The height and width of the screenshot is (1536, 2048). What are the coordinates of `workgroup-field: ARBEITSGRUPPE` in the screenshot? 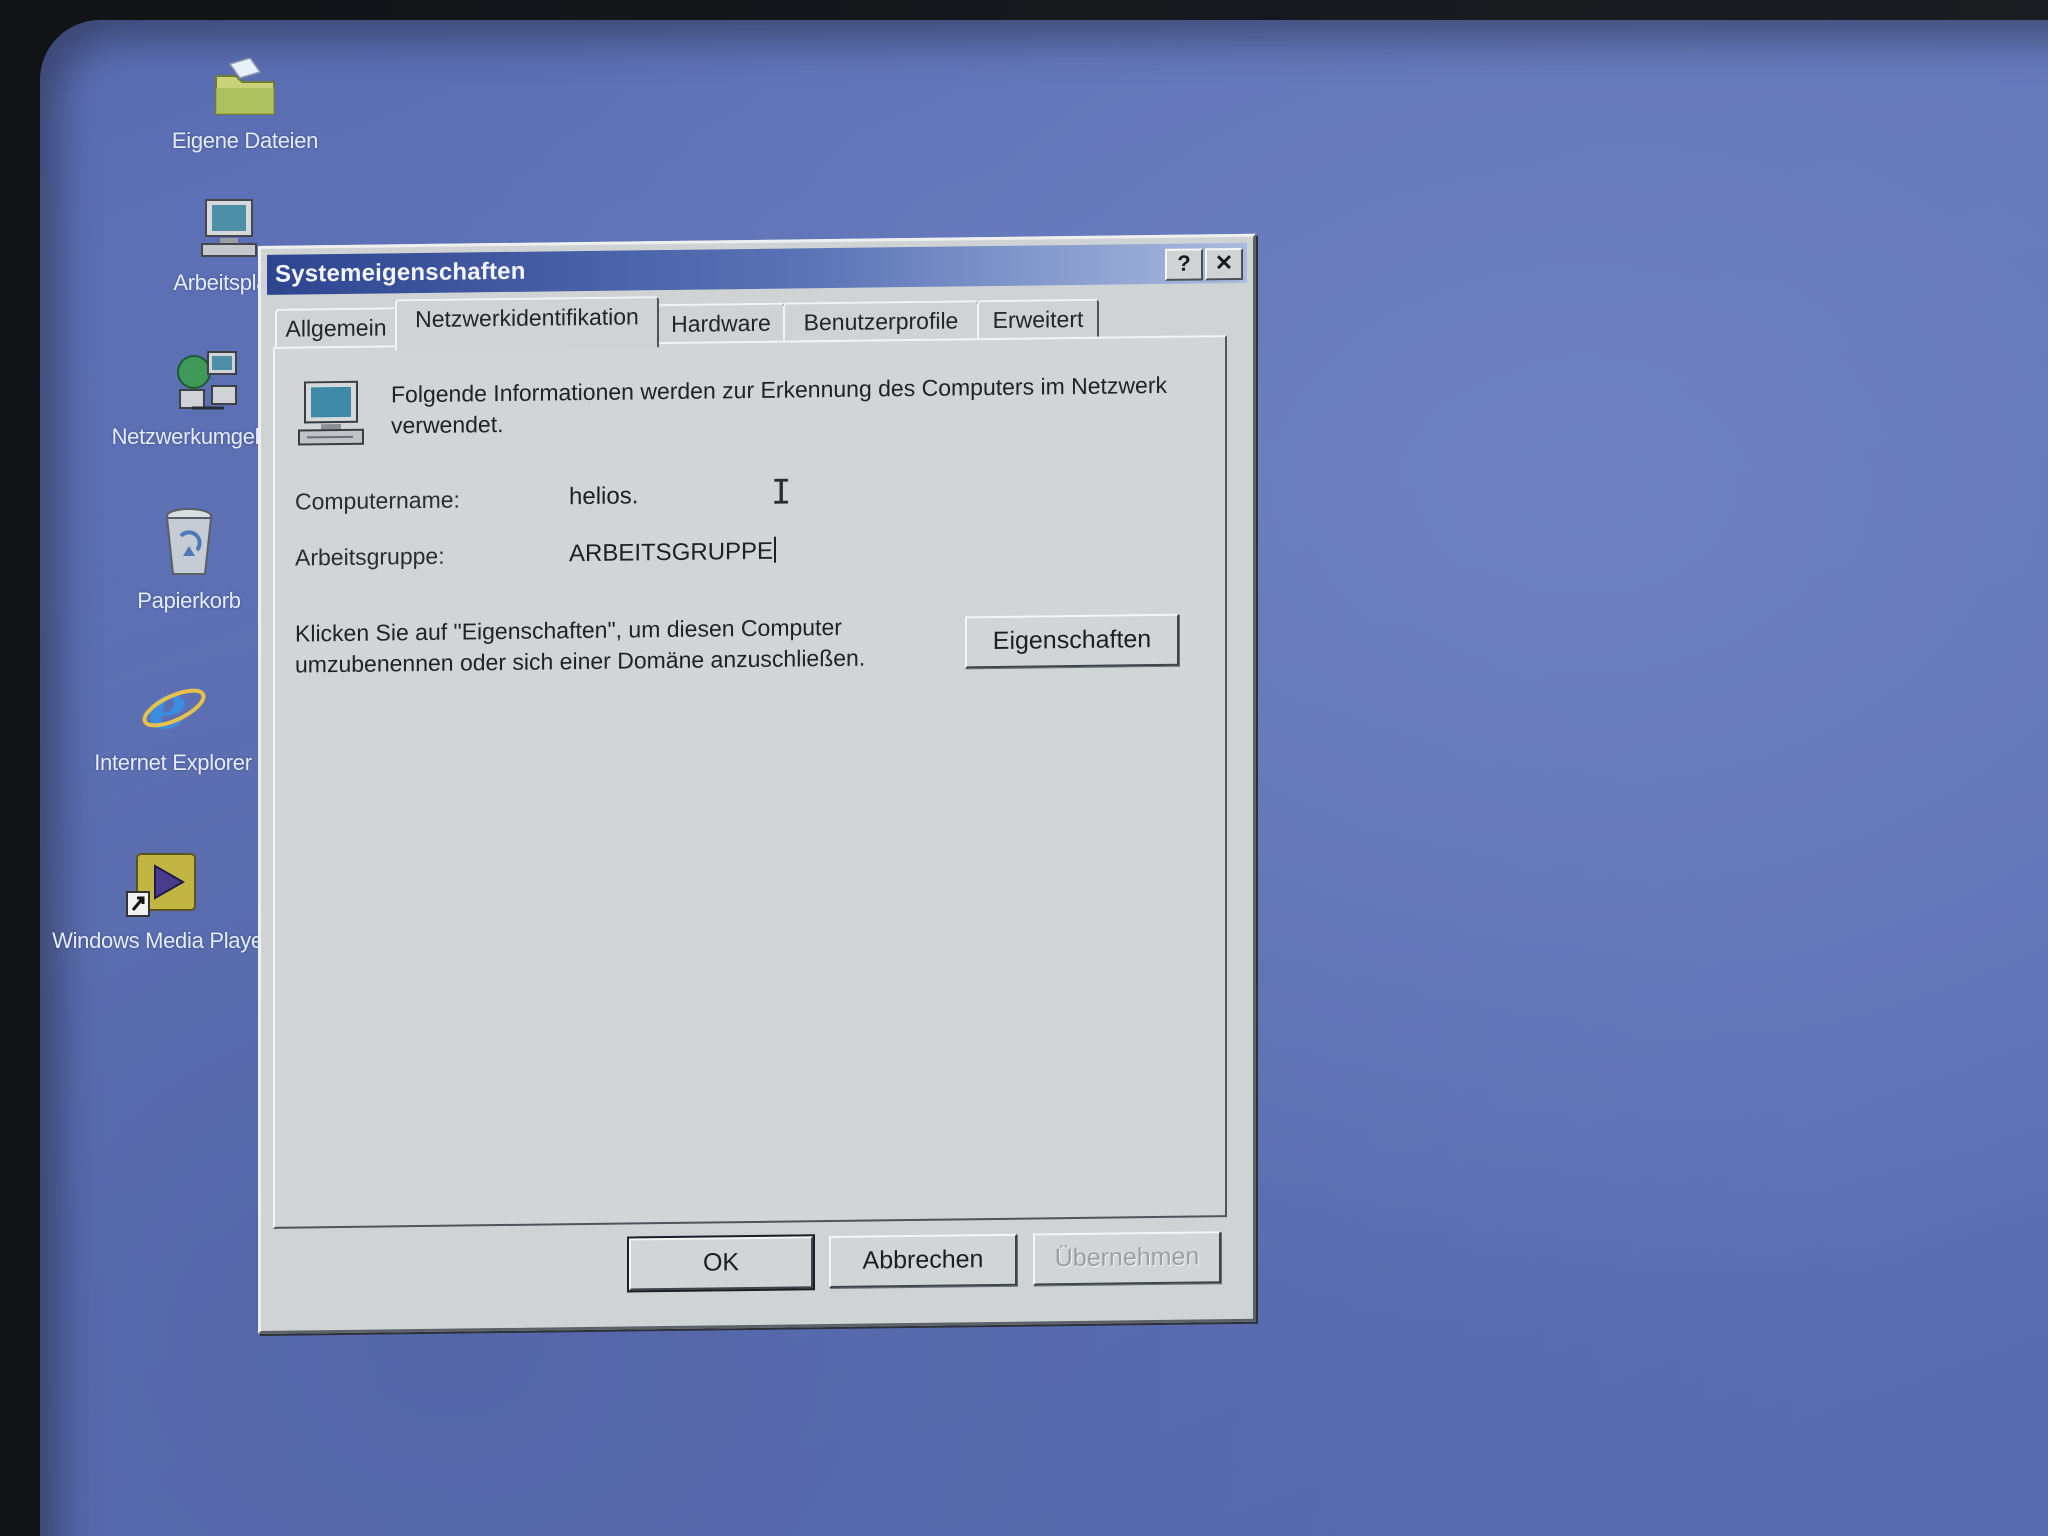 It's located at (673, 552).